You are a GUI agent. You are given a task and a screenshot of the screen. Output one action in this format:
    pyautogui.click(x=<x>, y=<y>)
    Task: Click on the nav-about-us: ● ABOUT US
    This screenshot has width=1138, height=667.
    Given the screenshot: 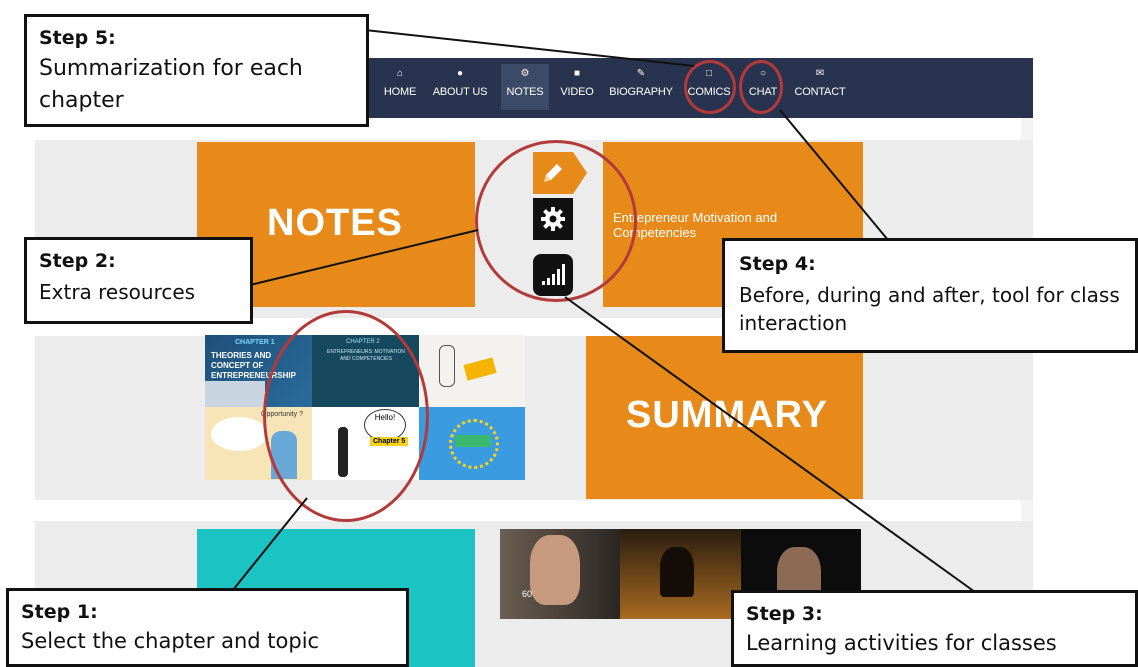 What is the action you would take?
    pyautogui.click(x=460, y=89)
    